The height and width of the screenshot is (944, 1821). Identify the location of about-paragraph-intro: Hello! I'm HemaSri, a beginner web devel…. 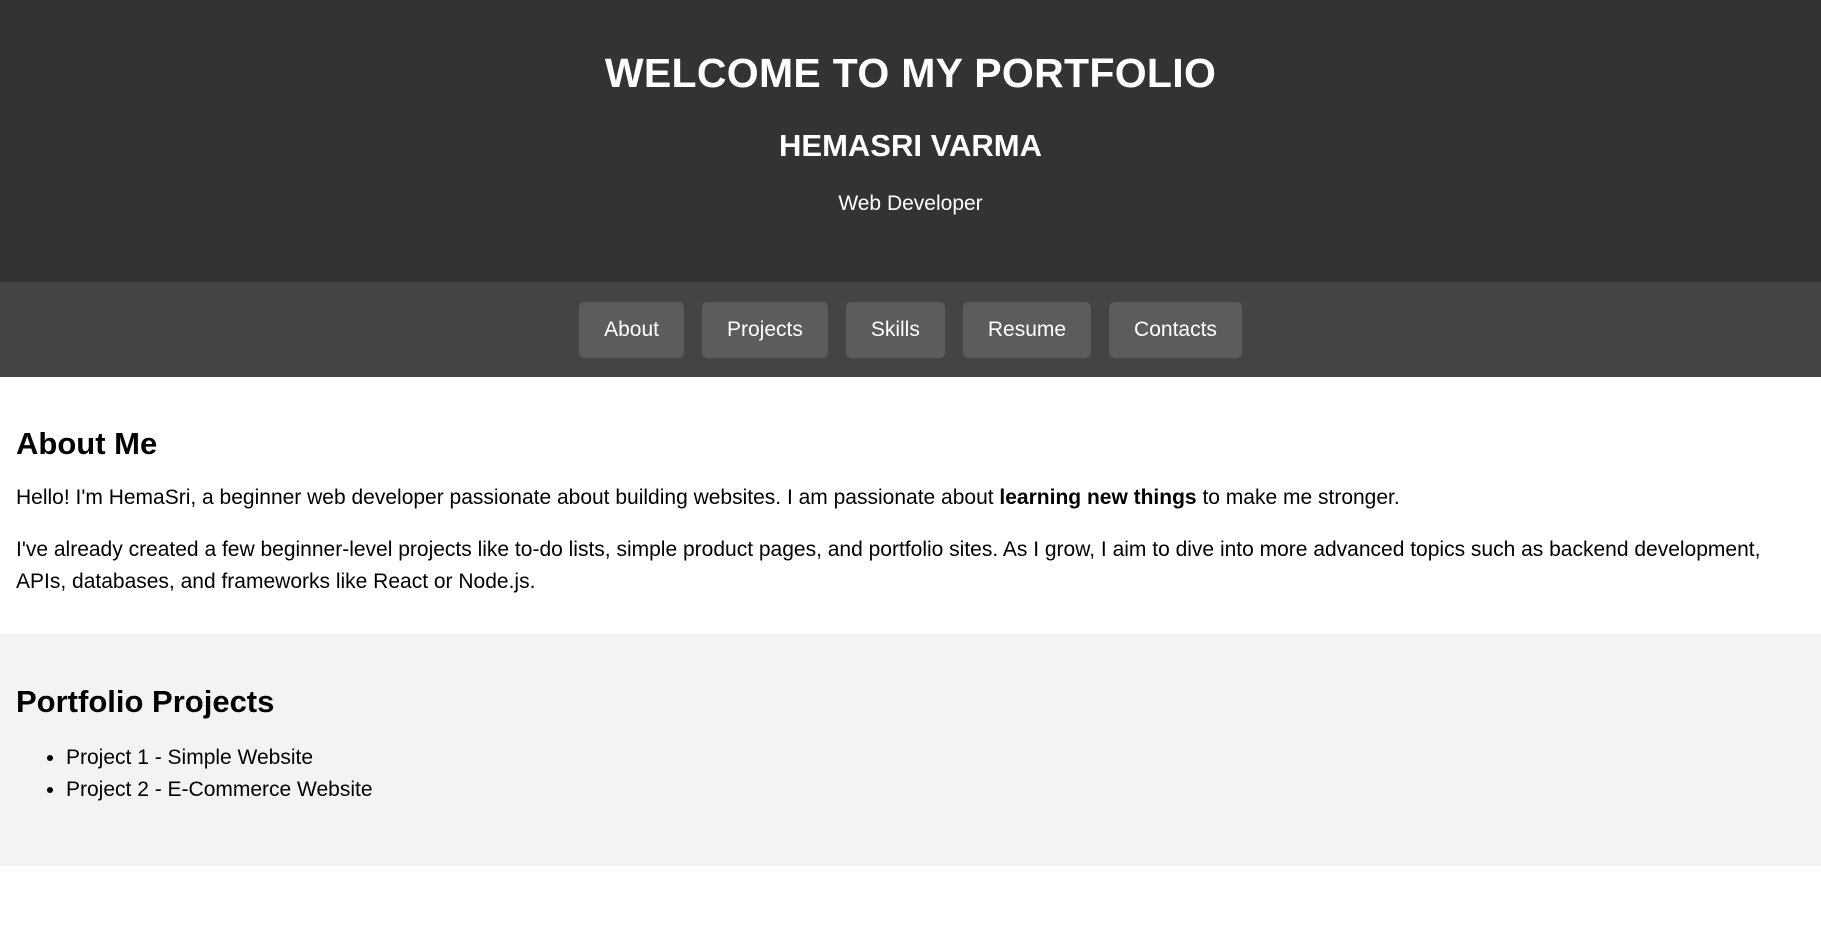
(896, 498).